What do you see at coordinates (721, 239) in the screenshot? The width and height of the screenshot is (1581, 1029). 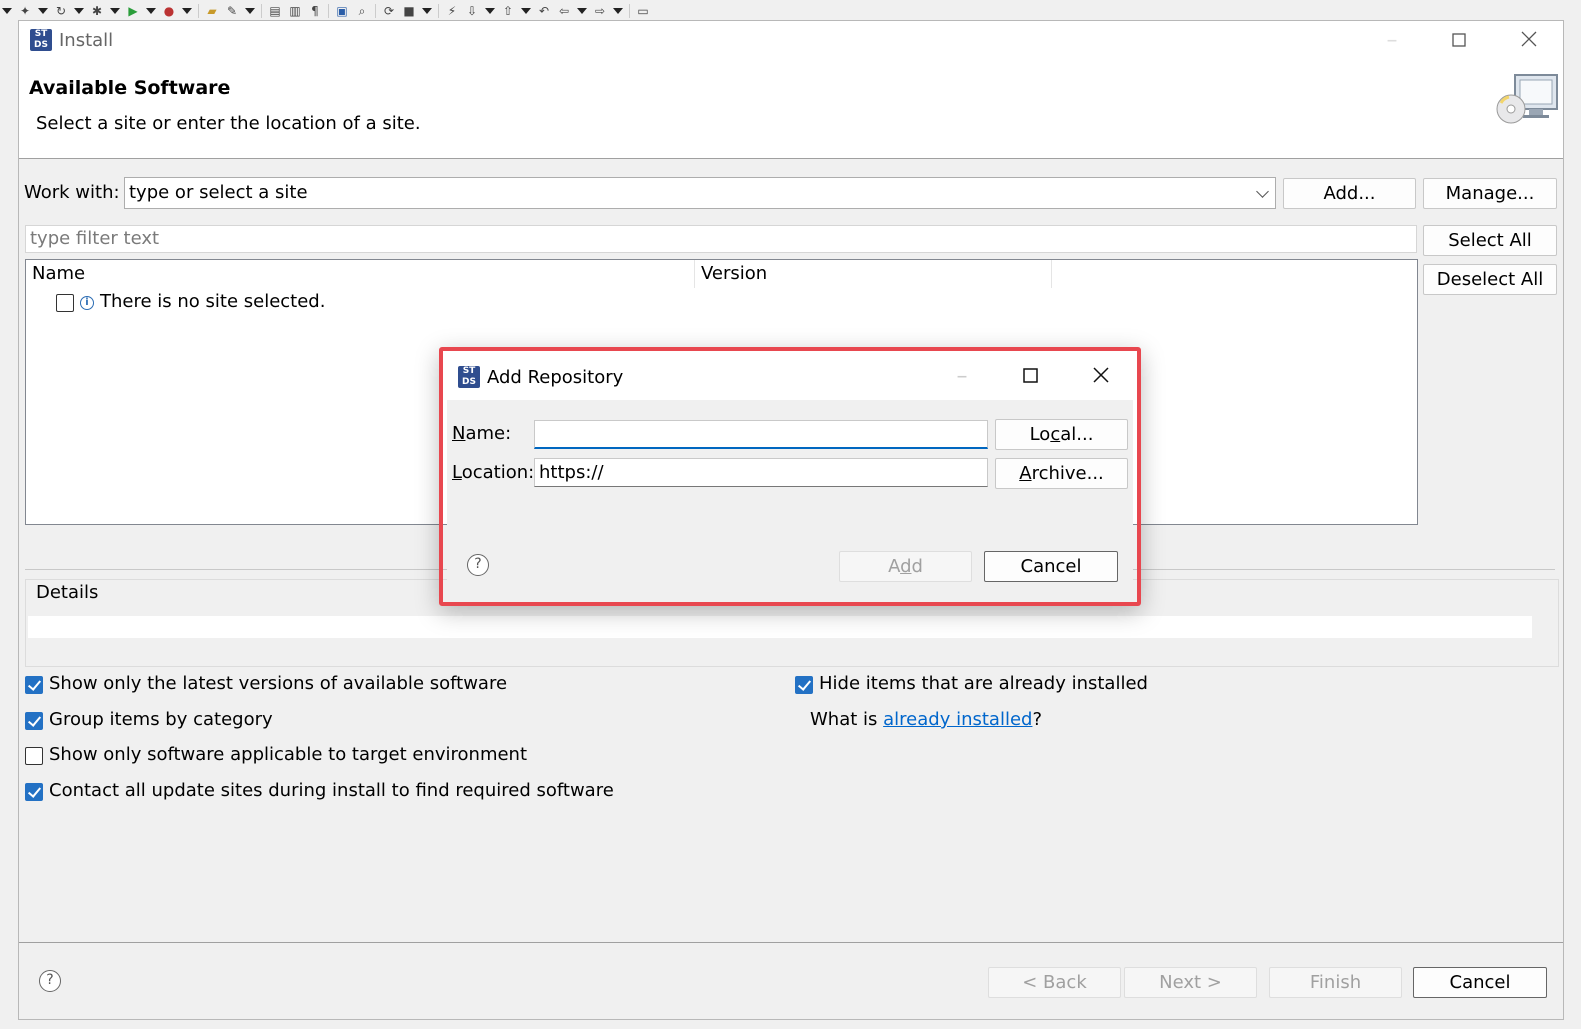 I see `filter-input: type filter text` at bounding box center [721, 239].